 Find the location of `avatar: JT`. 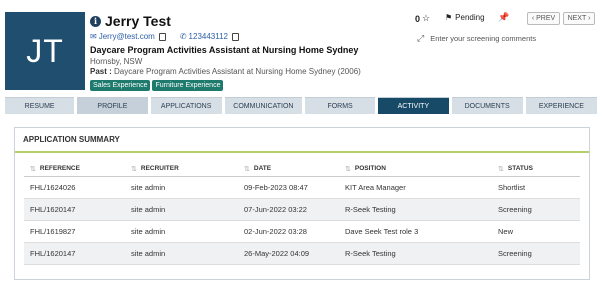

avatar: JT is located at coordinates (45, 51).